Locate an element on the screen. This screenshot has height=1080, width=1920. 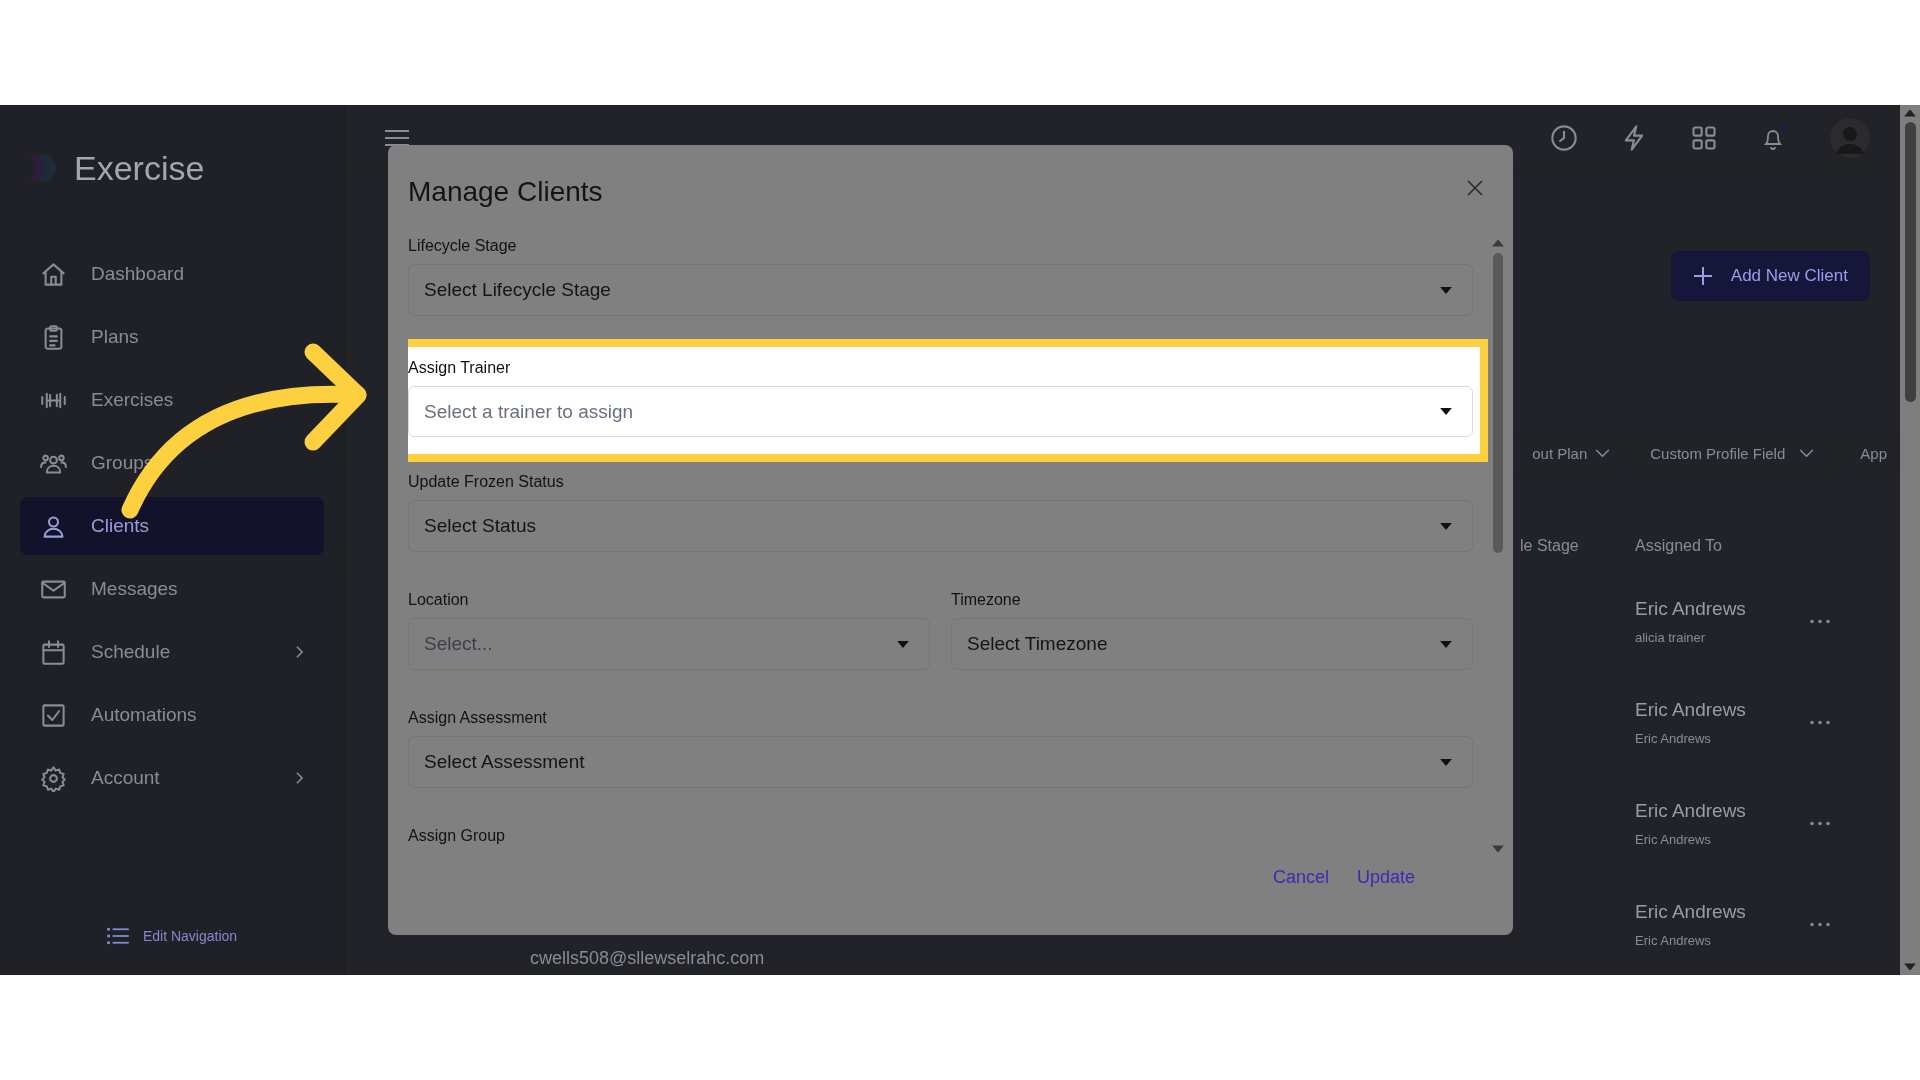
list-icon is located at coordinates (117, 936).